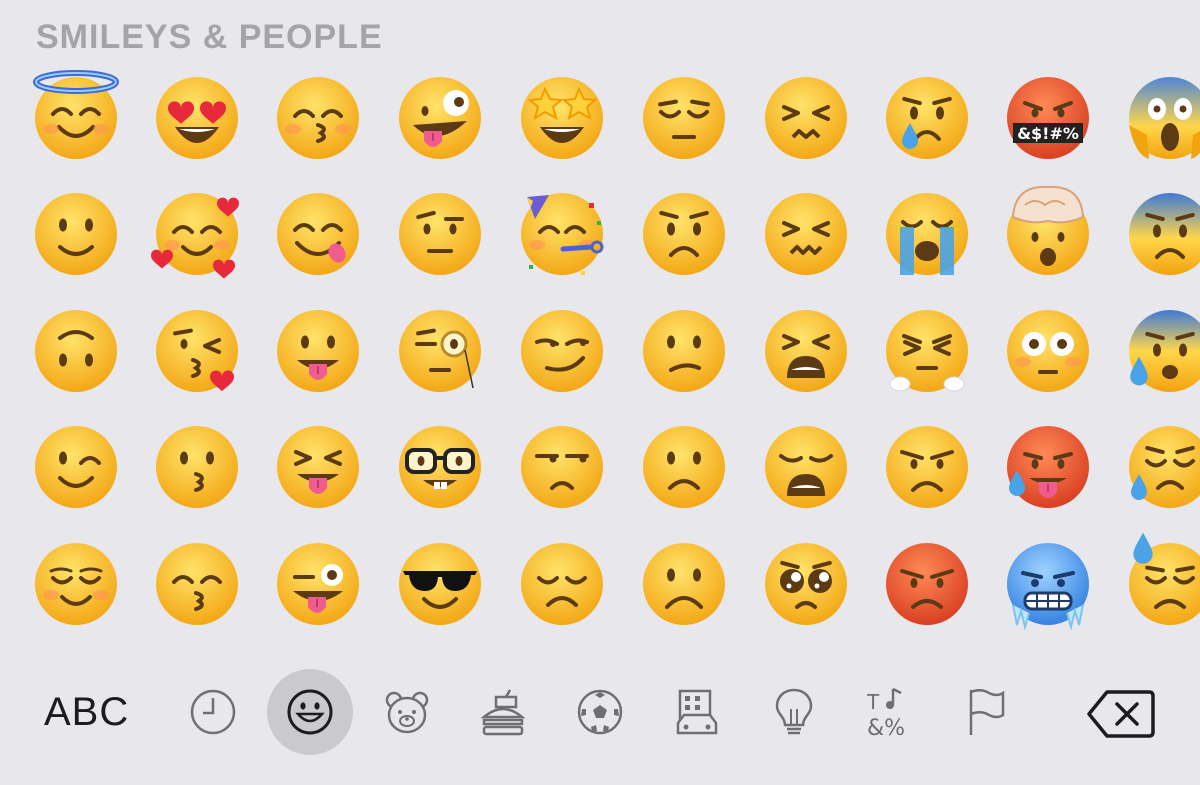 Image resolution: width=1200 pixels, height=785 pixels. I want to click on frowning-face-emoji, so click(684, 584).